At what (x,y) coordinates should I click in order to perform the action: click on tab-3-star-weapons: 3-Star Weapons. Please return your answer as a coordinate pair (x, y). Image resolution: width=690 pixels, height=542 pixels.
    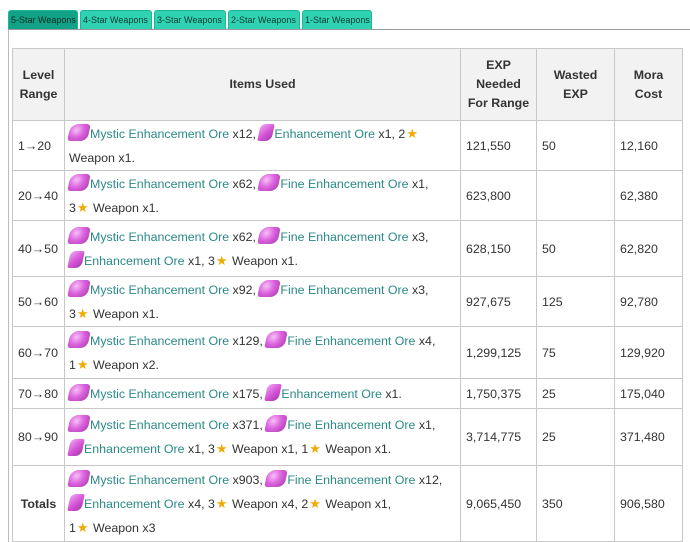
    Looking at the image, I should click on (190, 19).